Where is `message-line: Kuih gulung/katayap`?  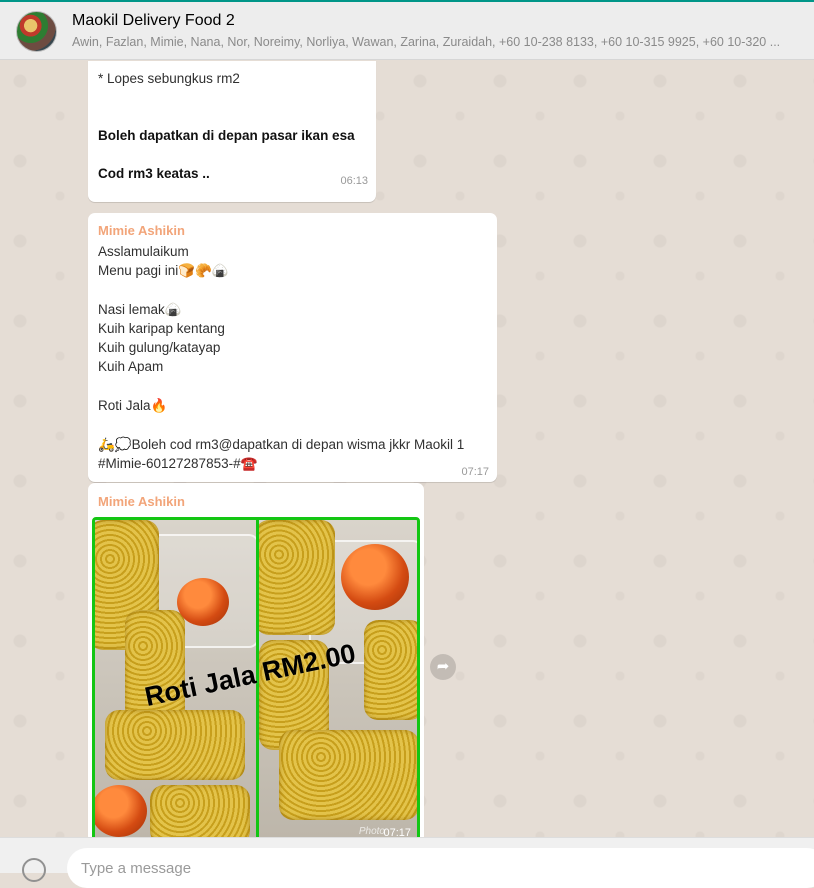
message-line: Kuih gulung/katayap is located at coordinates (159, 347).